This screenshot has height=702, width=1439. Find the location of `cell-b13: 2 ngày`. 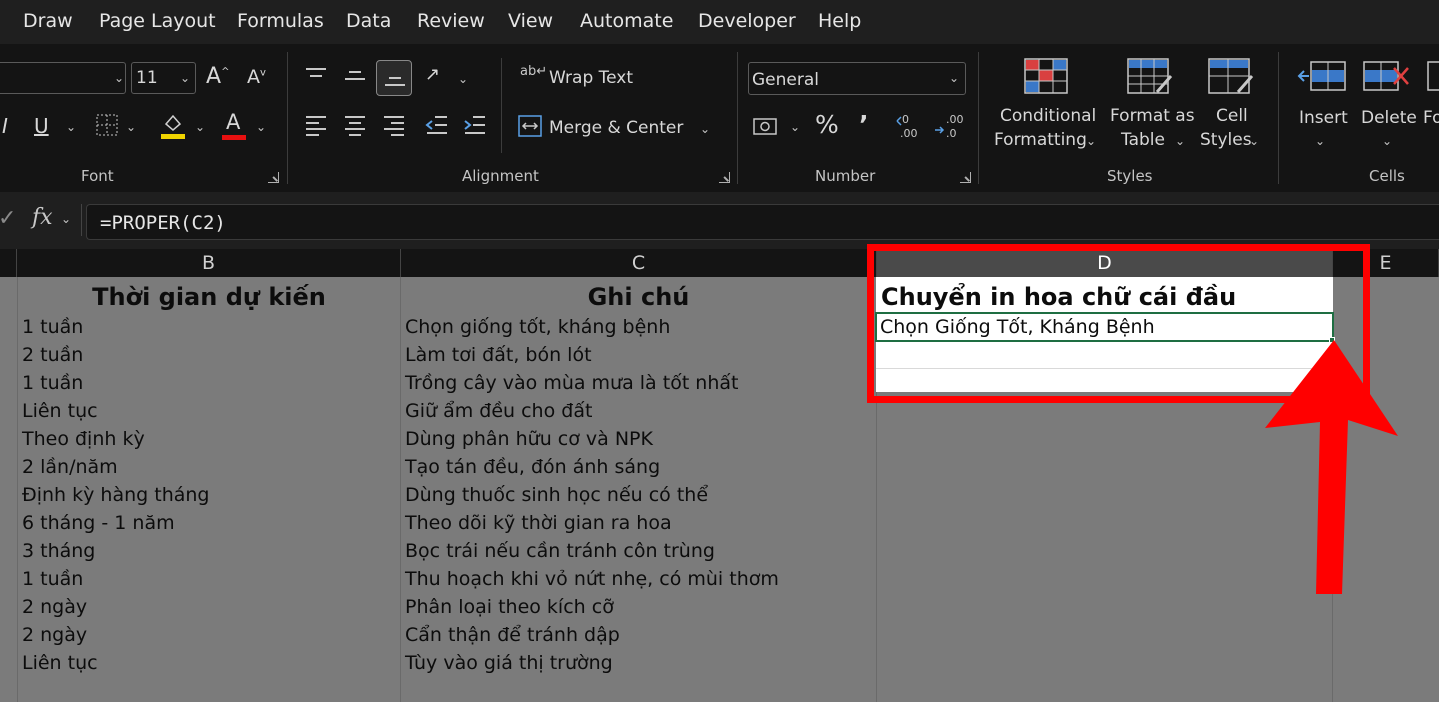

cell-b13: 2 ngày is located at coordinates (209, 635).